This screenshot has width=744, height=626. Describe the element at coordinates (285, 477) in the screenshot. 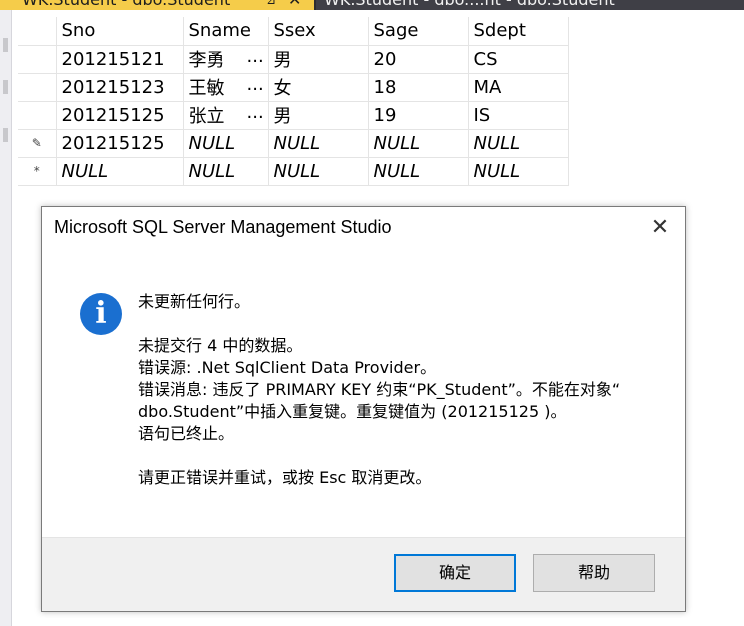

I see `message-line: 请更正错误并重试，或按 Esc 取消更改。` at that location.